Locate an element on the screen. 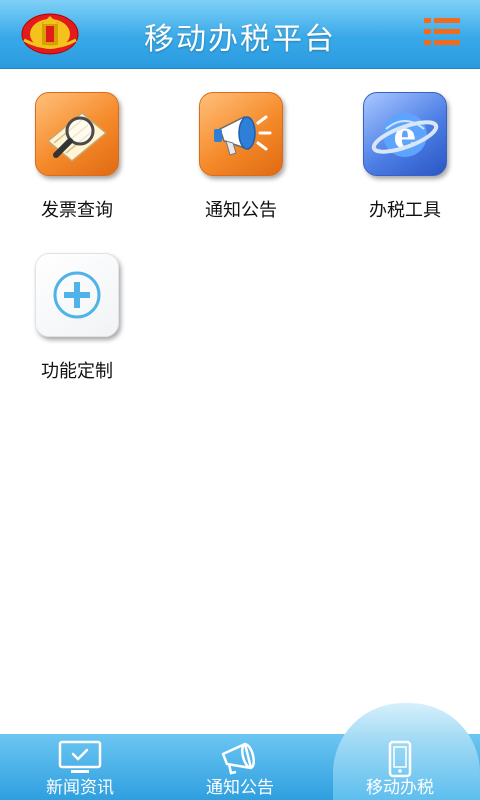 The height and width of the screenshot is (800, 480). tab-label: 新闻资讯 is located at coordinates (80, 788).